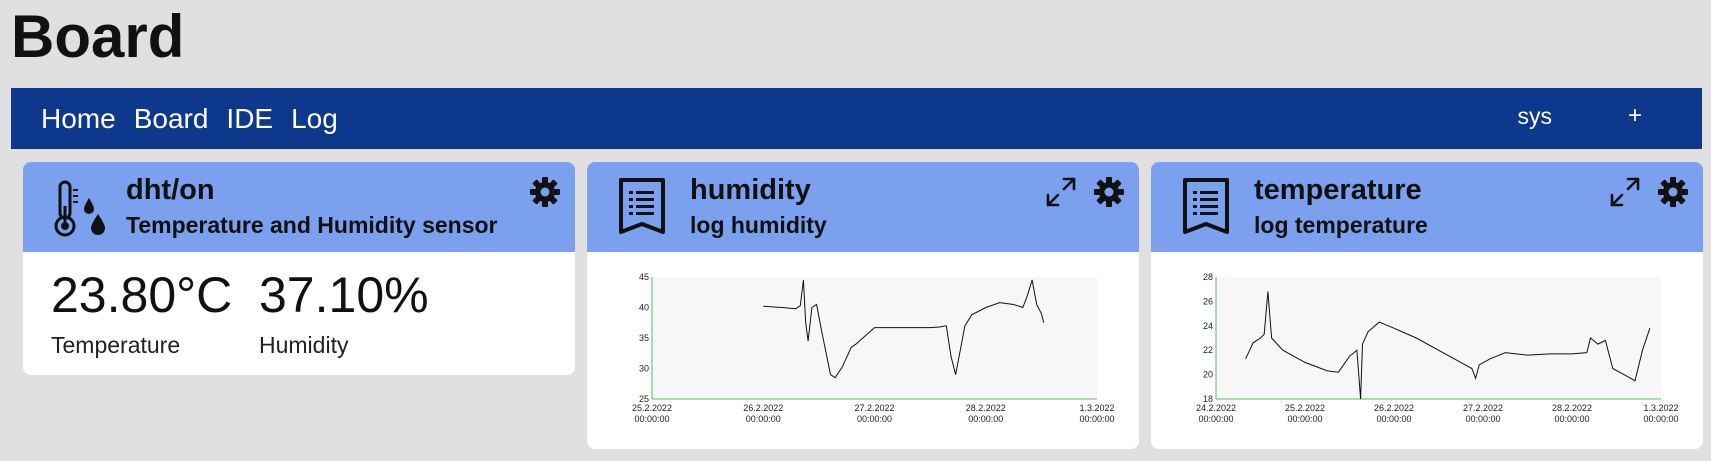 The width and height of the screenshot is (1711, 461). Describe the element at coordinates (304, 345) in the screenshot. I see `humidity-label: Humidity` at that location.